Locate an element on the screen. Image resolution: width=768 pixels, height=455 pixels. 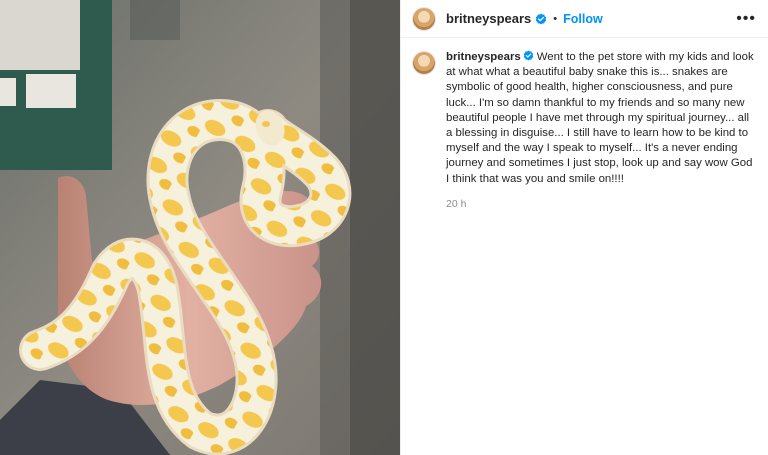
caption-username: britneyspears is located at coordinates (483, 57).